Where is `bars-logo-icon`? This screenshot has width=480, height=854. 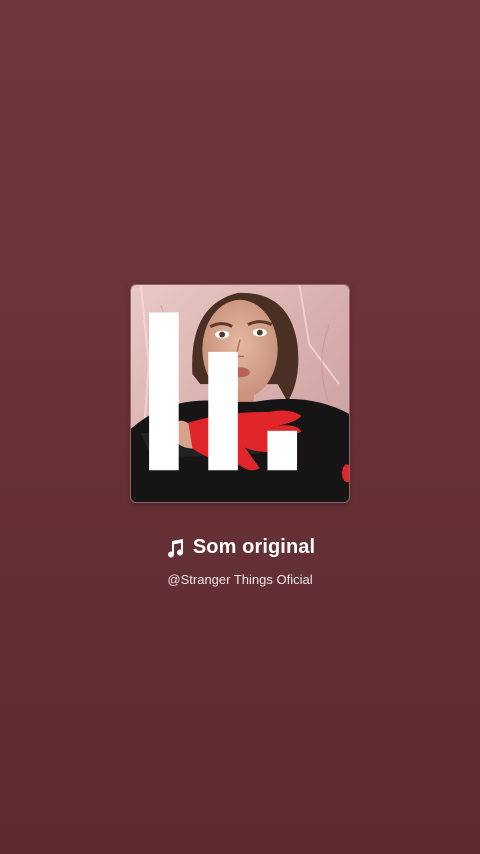
bars-logo-icon is located at coordinates (223, 391).